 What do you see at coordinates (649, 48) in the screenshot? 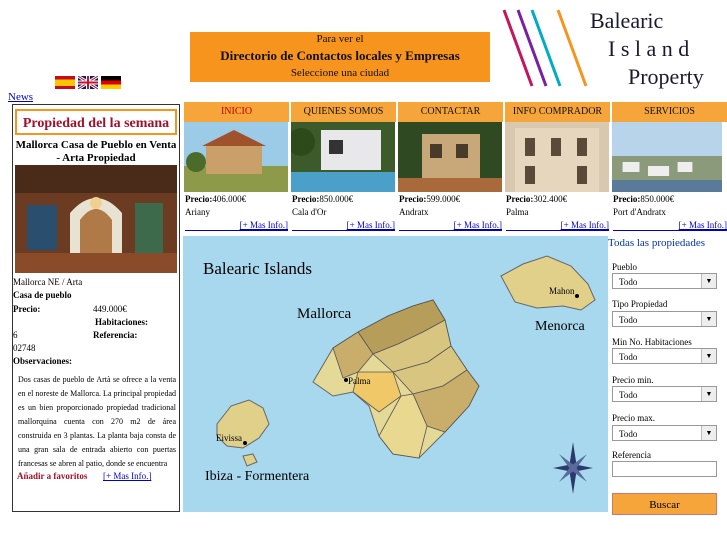
I see `logo-word-island: I s l a n d` at bounding box center [649, 48].